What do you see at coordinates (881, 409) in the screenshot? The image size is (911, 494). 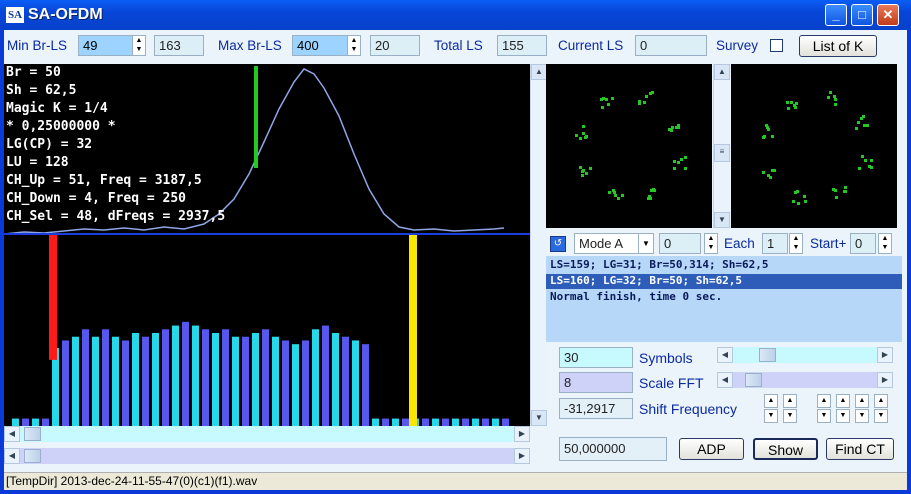 I see `shift-spinner-6: ▲ ▼` at bounding box center [881, 409].